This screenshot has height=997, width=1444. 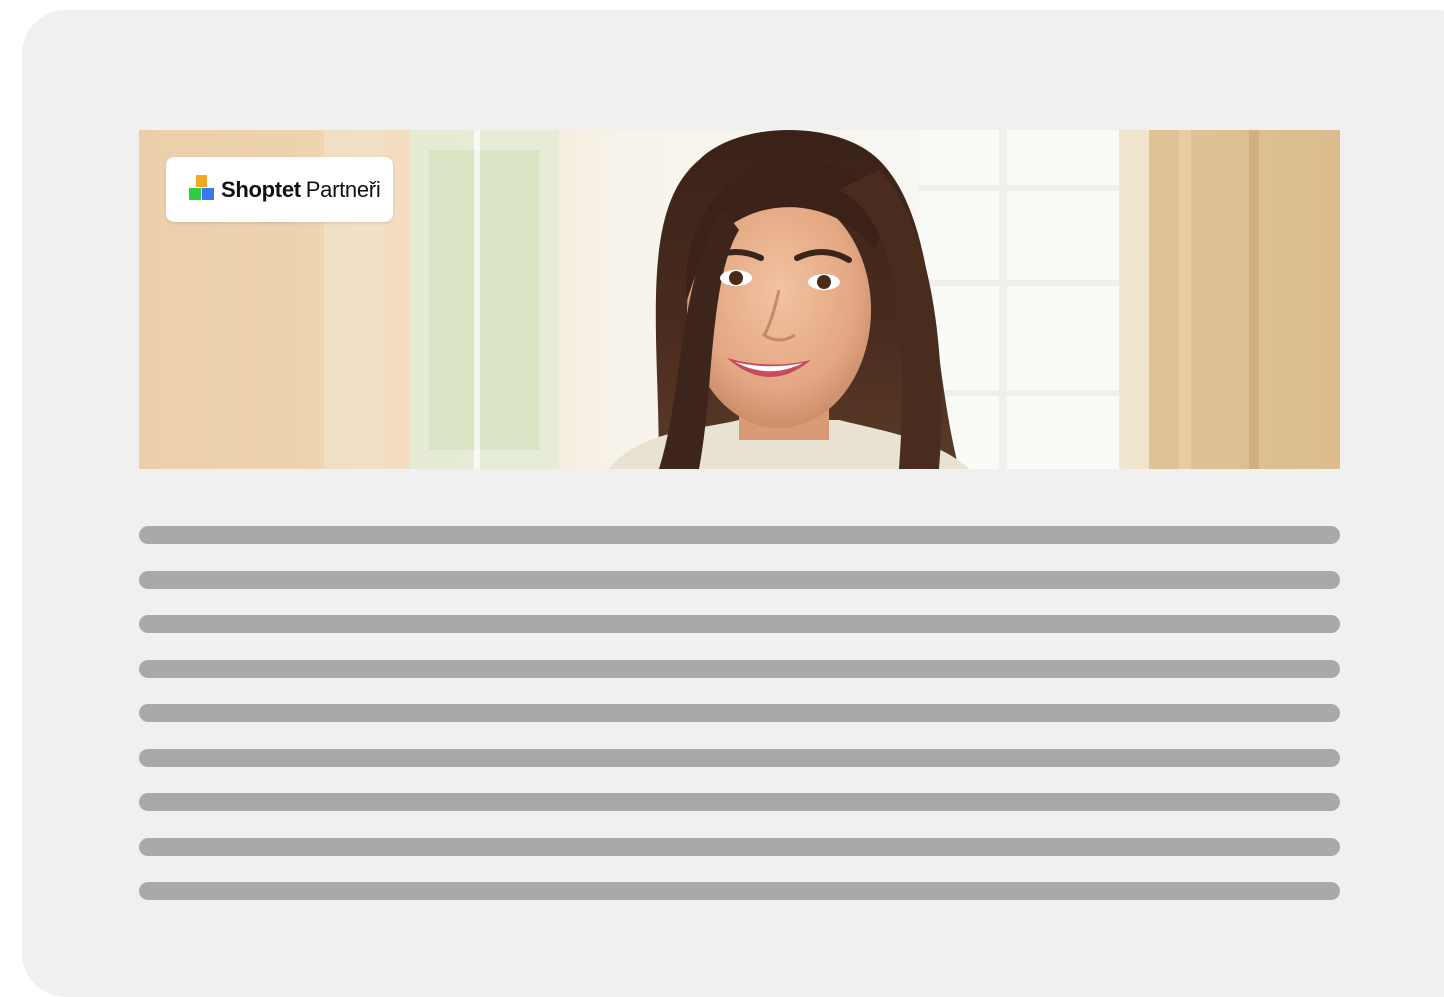 I want to click on shoptet-logo-icon, so click(x=201, y=187).